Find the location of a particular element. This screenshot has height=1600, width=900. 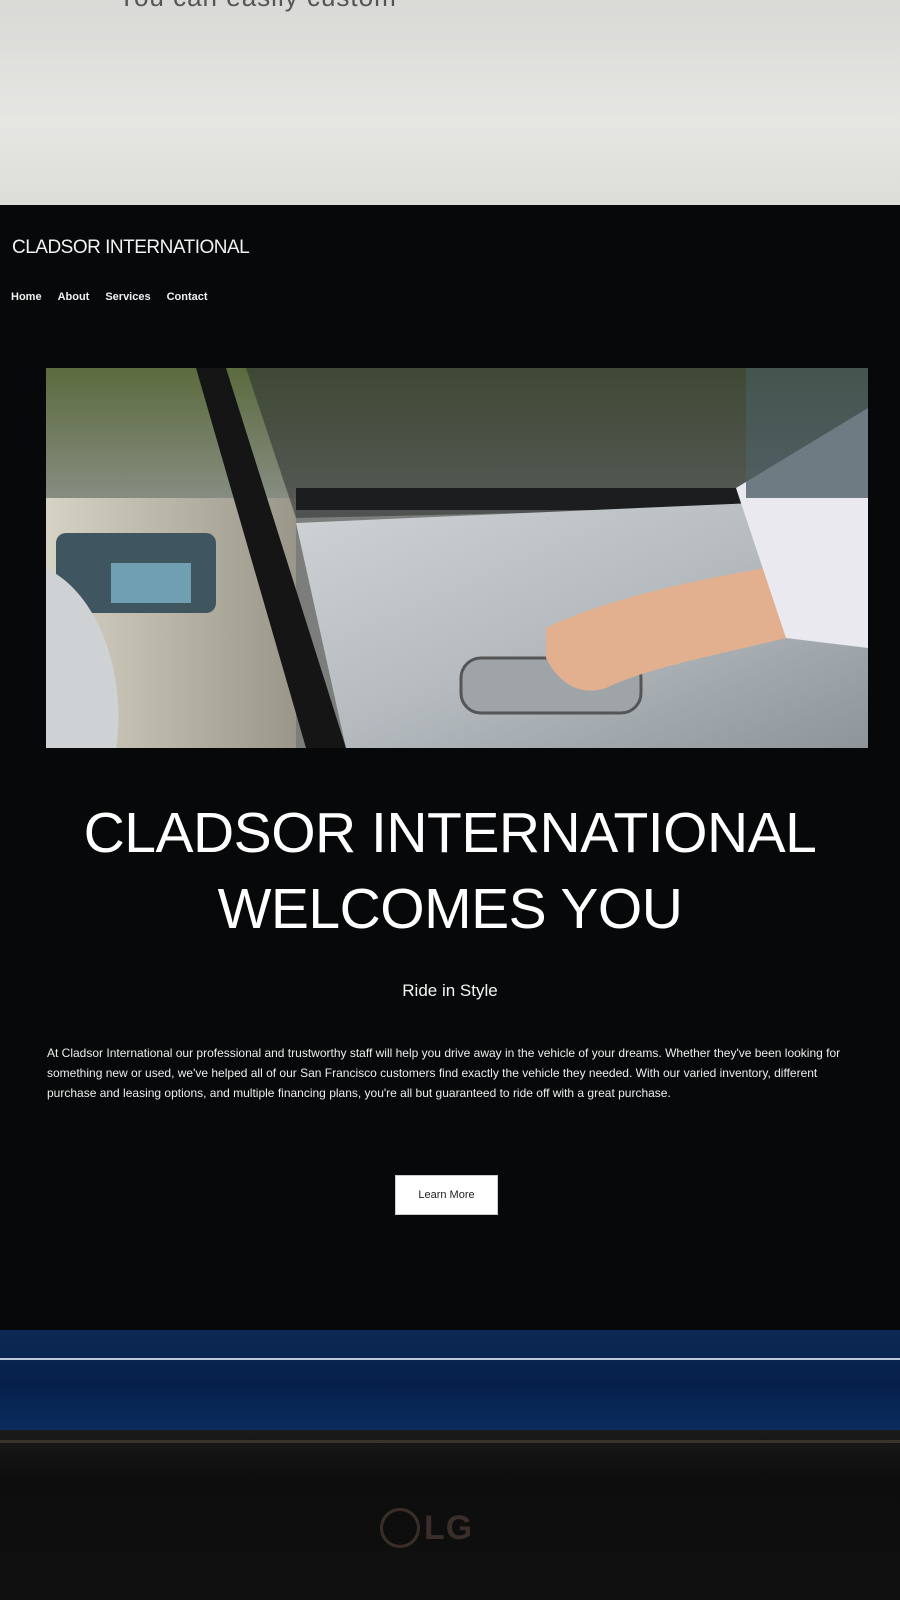

lg-logo: LG is located at coordinates (426, 1528).